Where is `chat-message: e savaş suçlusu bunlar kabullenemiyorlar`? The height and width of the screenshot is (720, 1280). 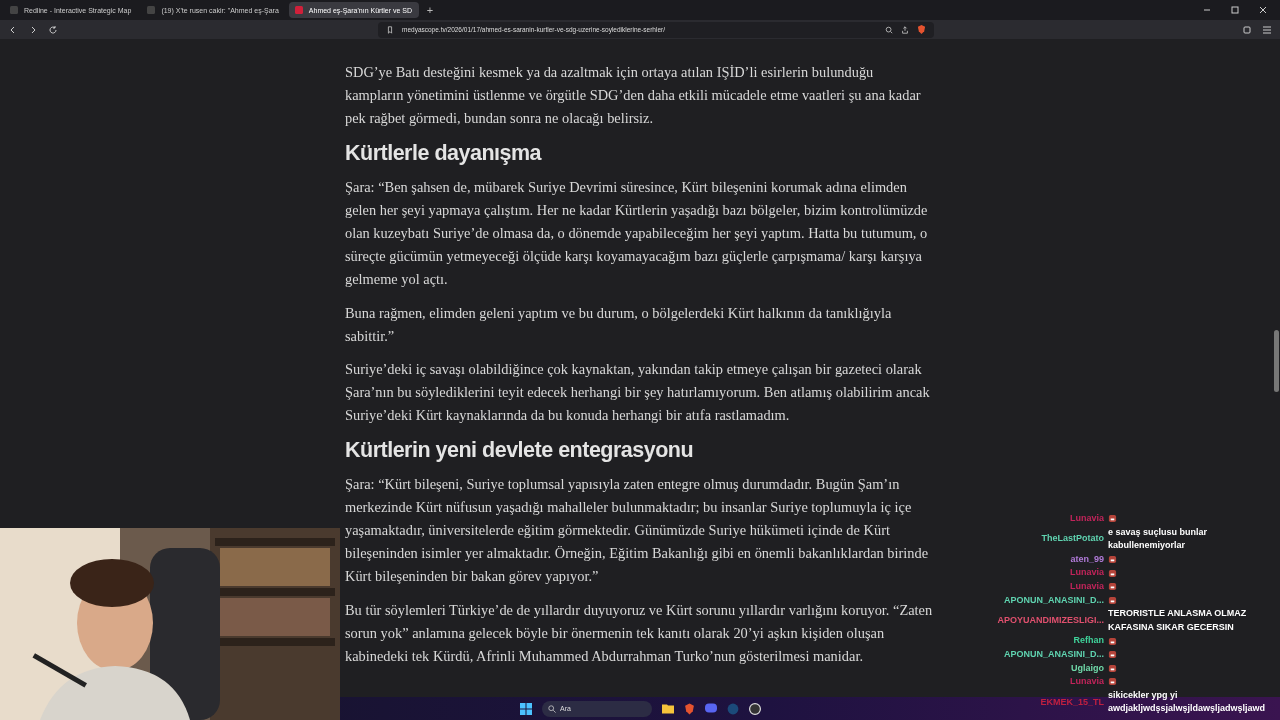 chat-message: e savaş suçlusu bunlar kabullenemiyorlar is located at coordinates (1158, 539).